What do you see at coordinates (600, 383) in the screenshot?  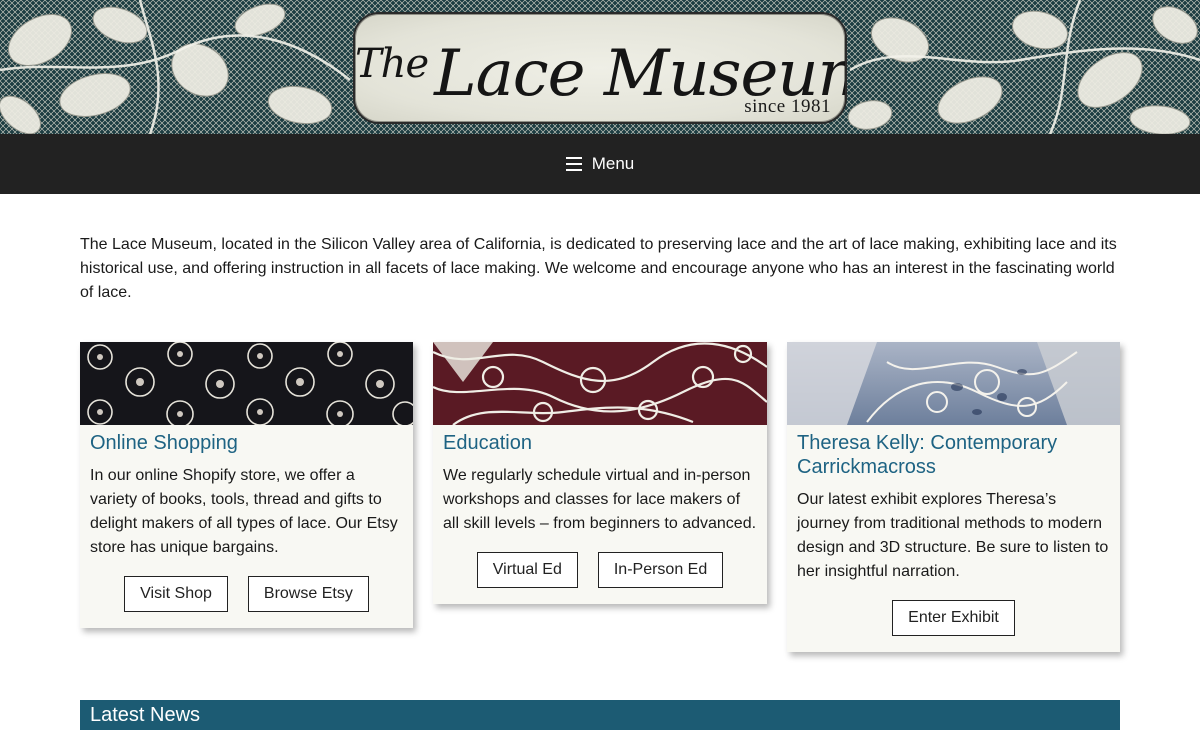 I see `card-image-education` at bounding box center [600, 383].